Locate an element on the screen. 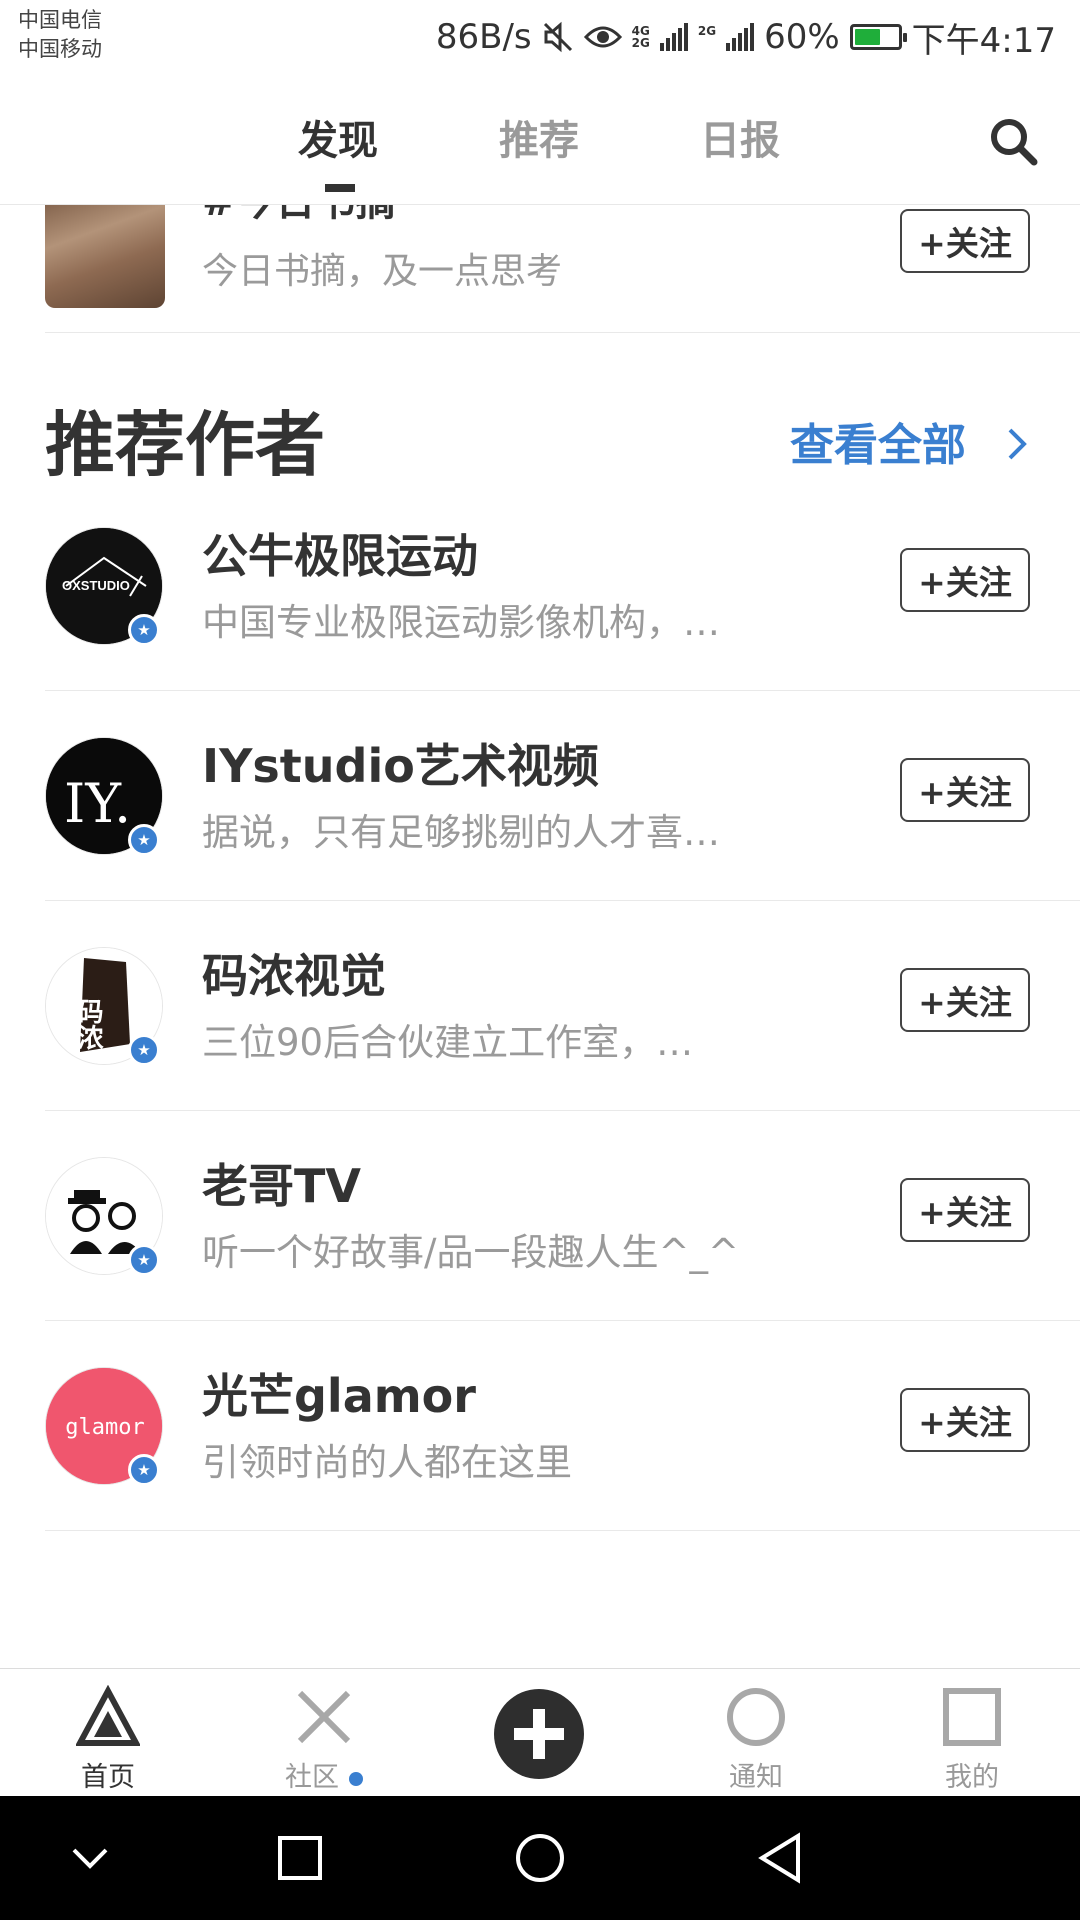 The height and width of the screenshot is (1920, 1080). tab-discover: 发现 is located at coordinates (338, 137).